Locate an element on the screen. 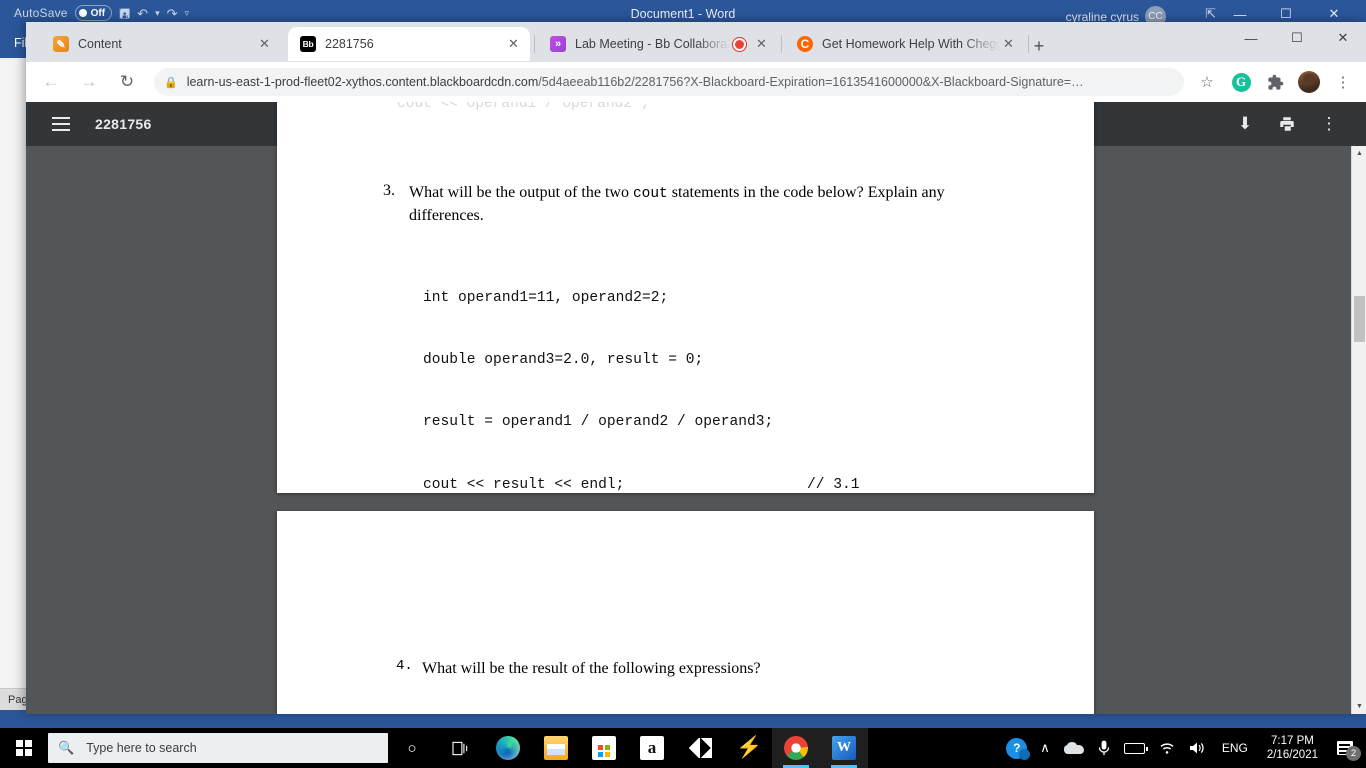  search-input: 🔍 Type here to search is located at coordinates (218, 748).